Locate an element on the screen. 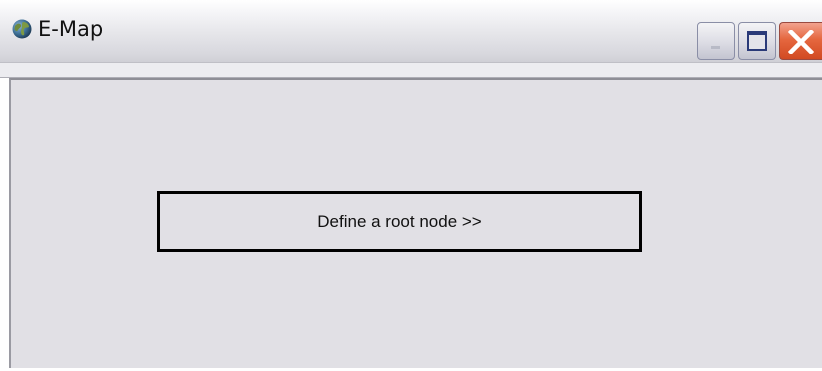 This screenshot has height=371, width=822. minimize-button is located at coordinates (716, 41).